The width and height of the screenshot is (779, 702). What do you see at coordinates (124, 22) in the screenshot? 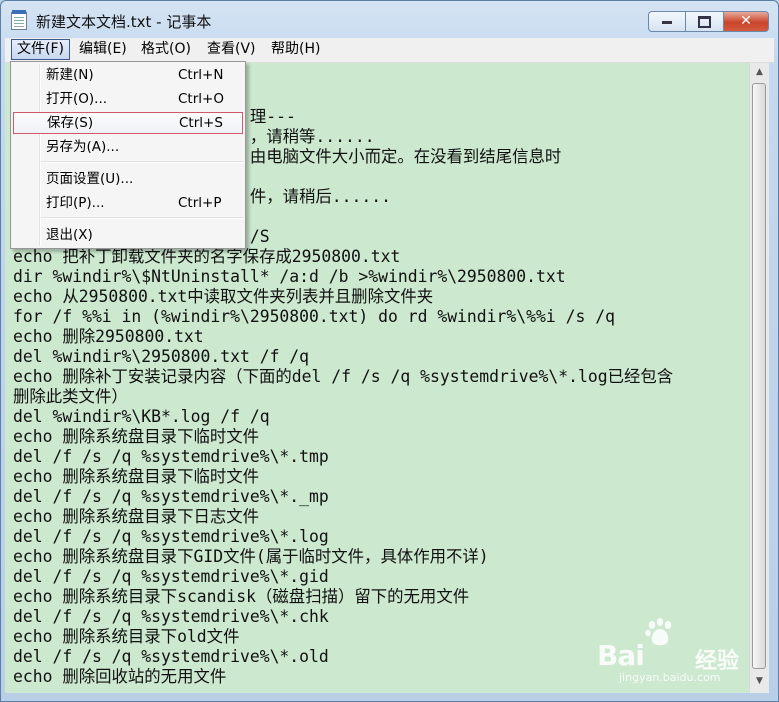
I see `window-title: 新建文本文档.txt - 记事本` at bounding box center [124, 22].